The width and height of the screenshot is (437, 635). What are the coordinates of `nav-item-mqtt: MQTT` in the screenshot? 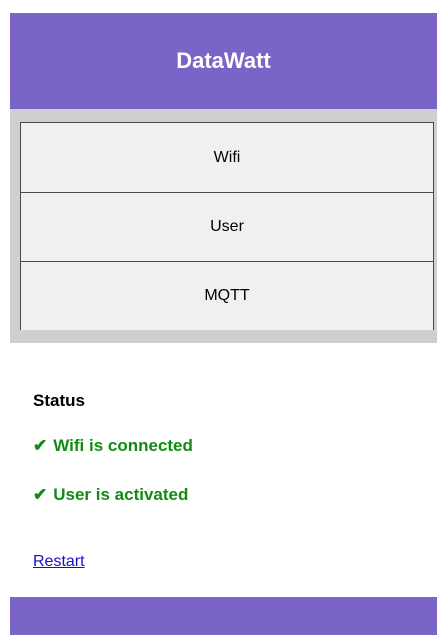 It's located at (227, 295).